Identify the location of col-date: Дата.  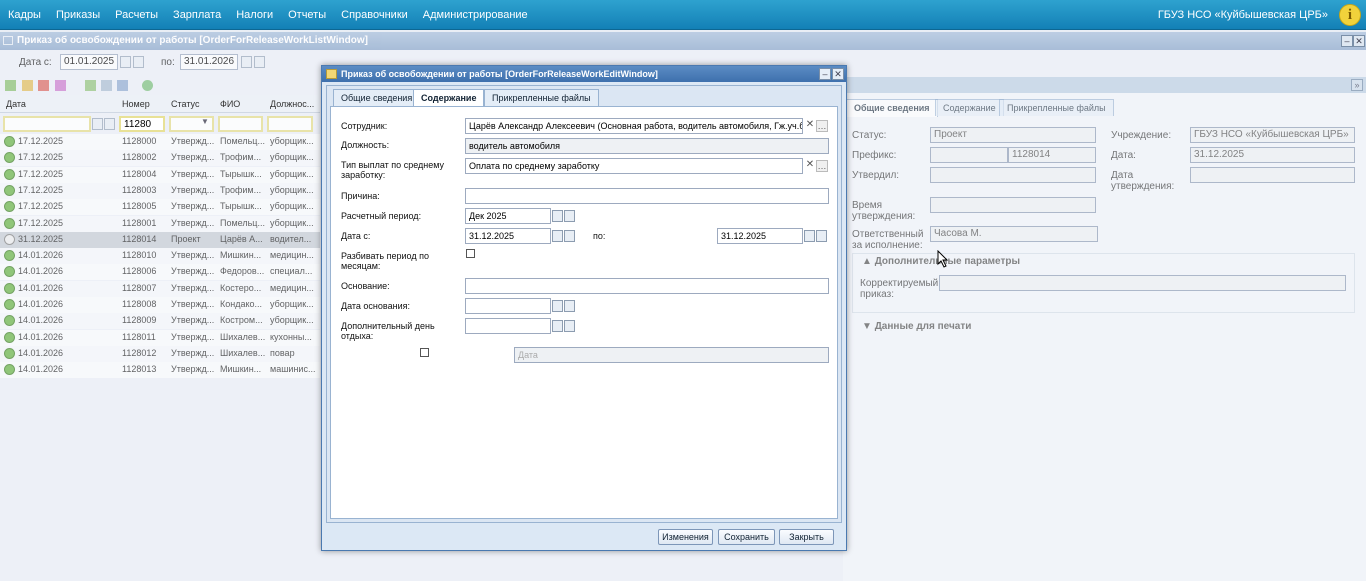
(13, 104).